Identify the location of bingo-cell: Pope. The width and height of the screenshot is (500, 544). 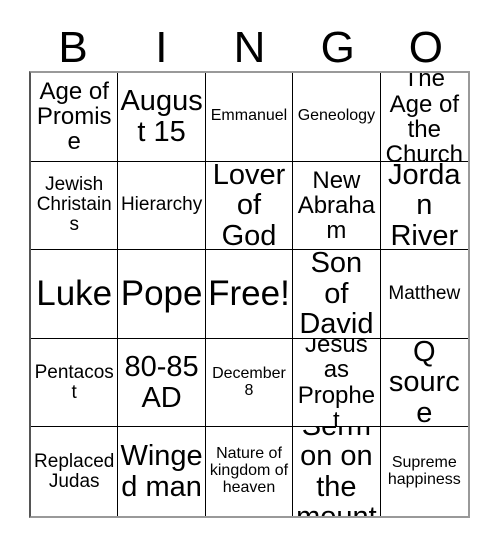
(162, 294).